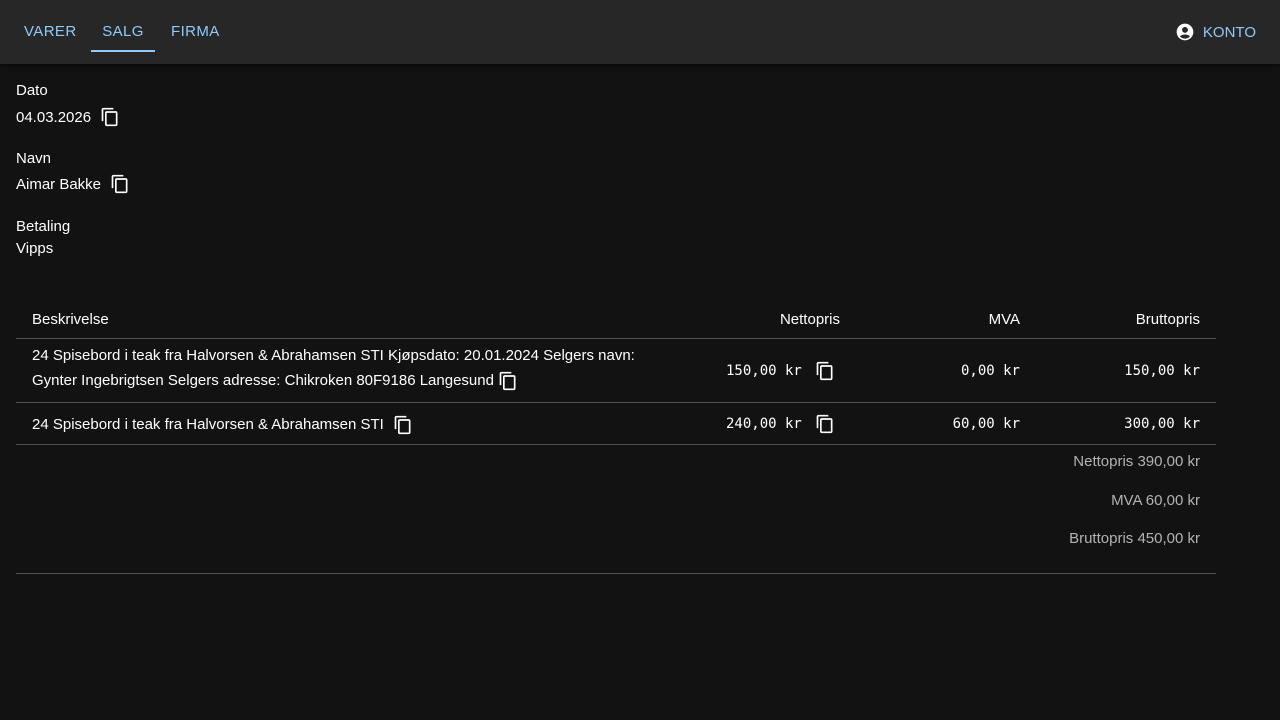  Describe the element at coordinates (35, 248) in the screenshot. I see `payment-value: Vipps` at that location.